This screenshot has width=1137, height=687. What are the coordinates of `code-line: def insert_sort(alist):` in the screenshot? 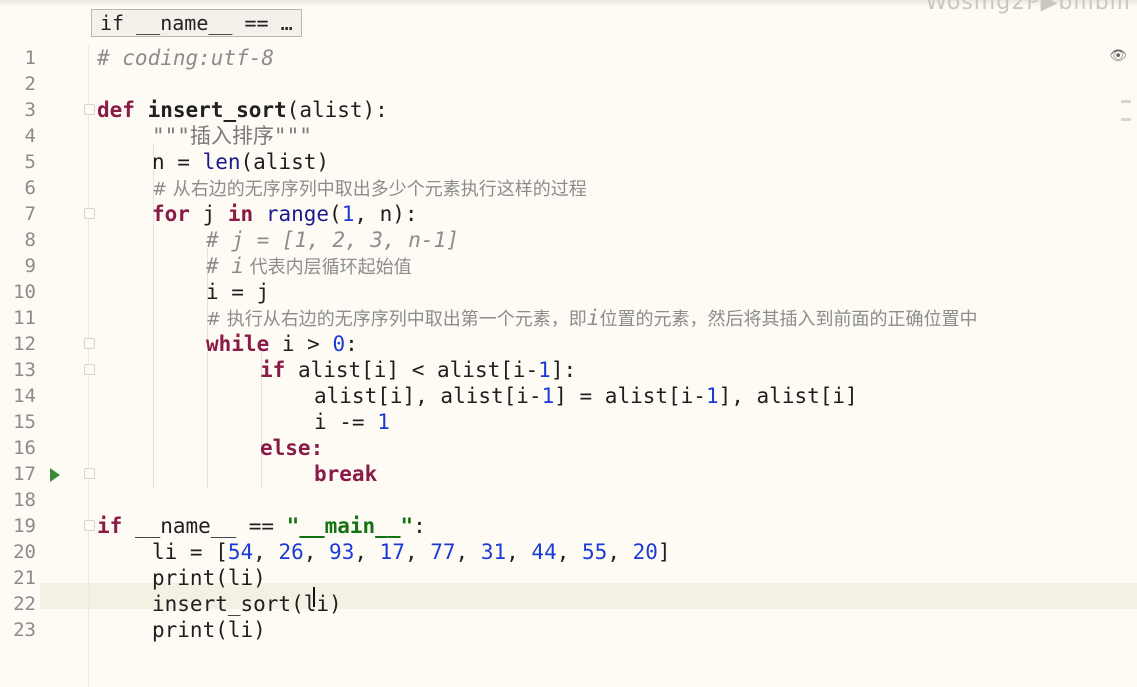 It's located at (242, 110).